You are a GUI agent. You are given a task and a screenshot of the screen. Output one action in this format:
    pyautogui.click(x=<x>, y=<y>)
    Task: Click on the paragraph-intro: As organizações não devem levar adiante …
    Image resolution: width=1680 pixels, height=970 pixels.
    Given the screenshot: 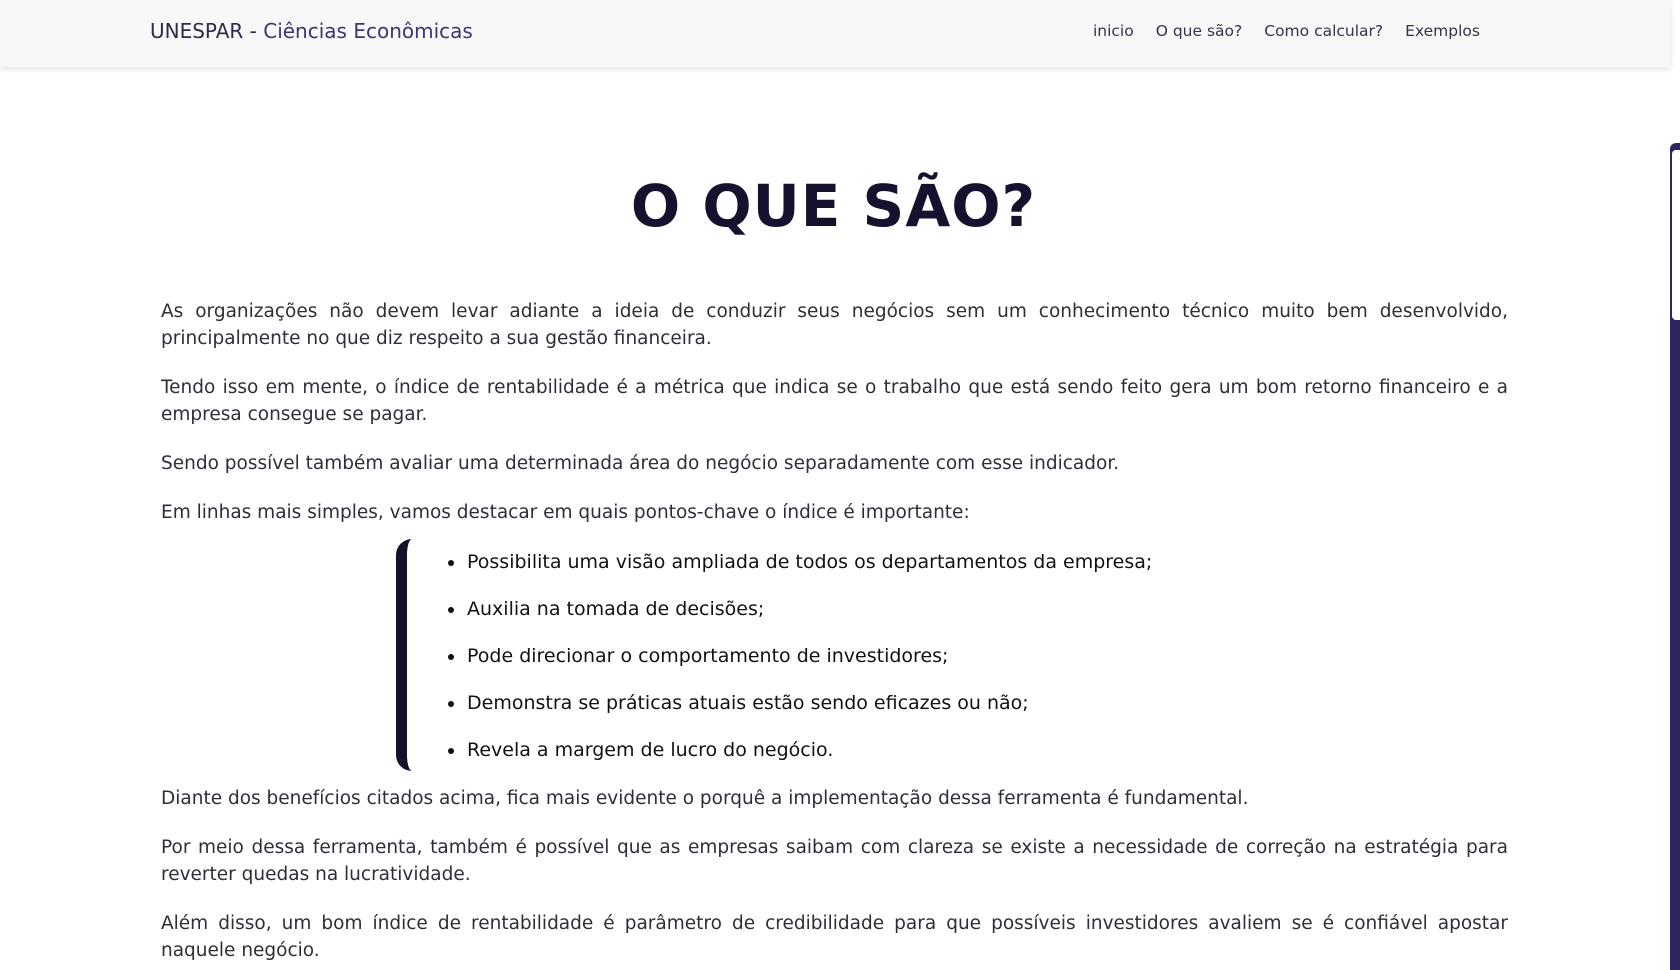 What is the action you would take?
    pyautogui.click(x=834, y=325)
    